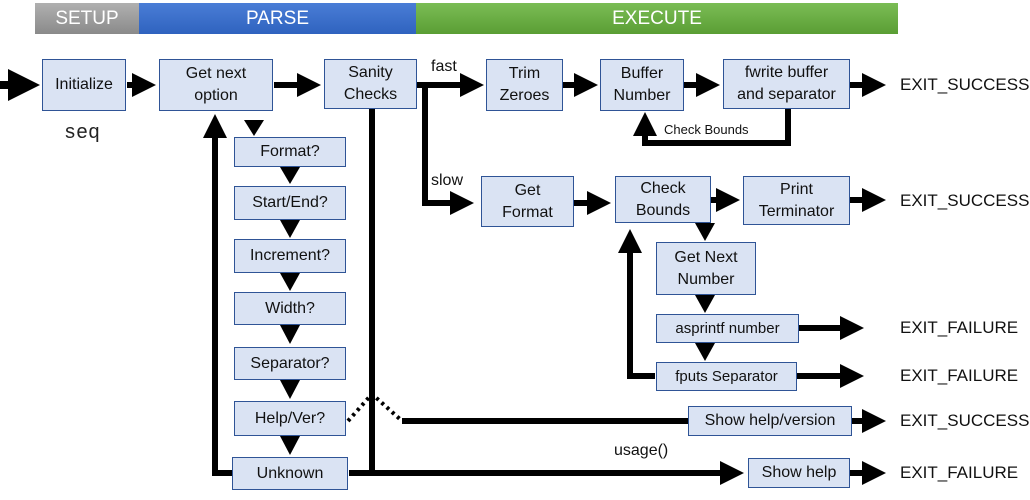  What do you see at coordinates (290, 363) in the screenshot?
I see `node-separator-q: Separator?` at bounding box center [290, 363].